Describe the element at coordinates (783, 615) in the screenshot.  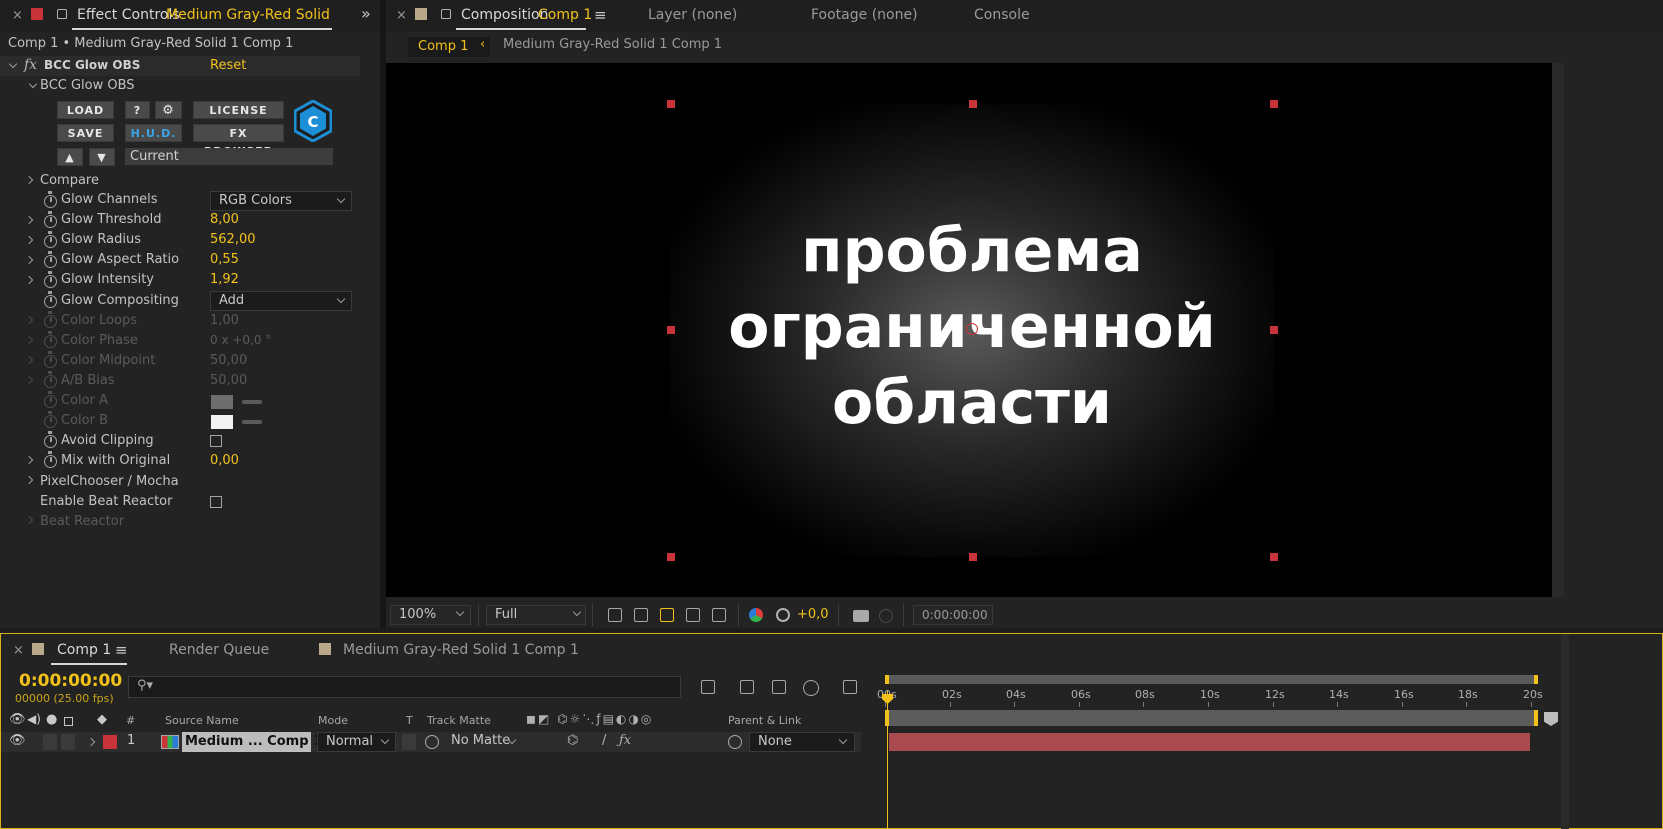
I see `reset-exposure-icon` at that location.